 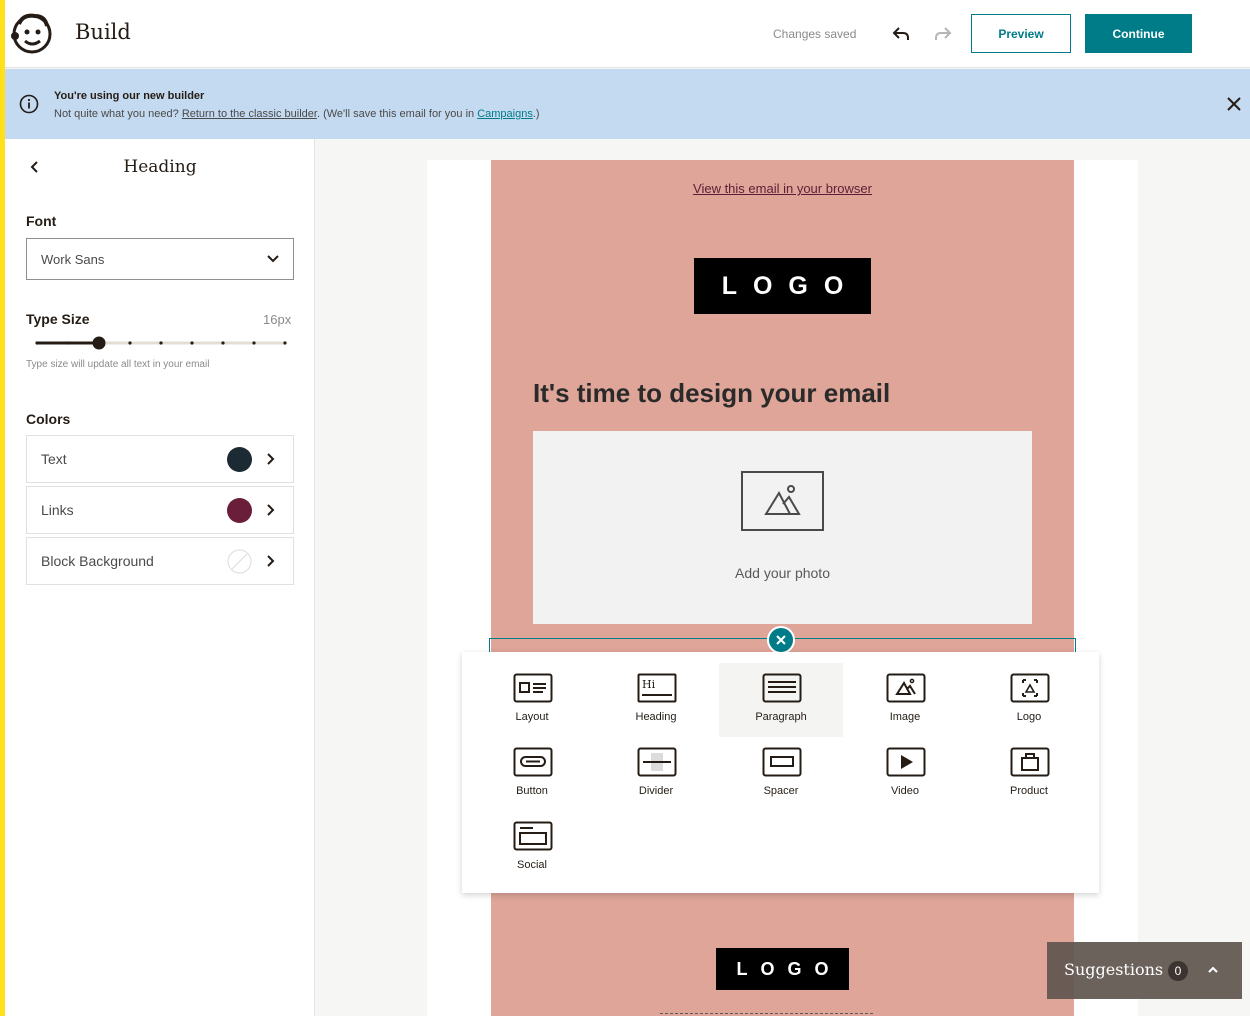 What do you see at coordinates (129, 96) in the screenshot?
I see `banner-title: You're using our new builder` at bounding box center [129, 96].